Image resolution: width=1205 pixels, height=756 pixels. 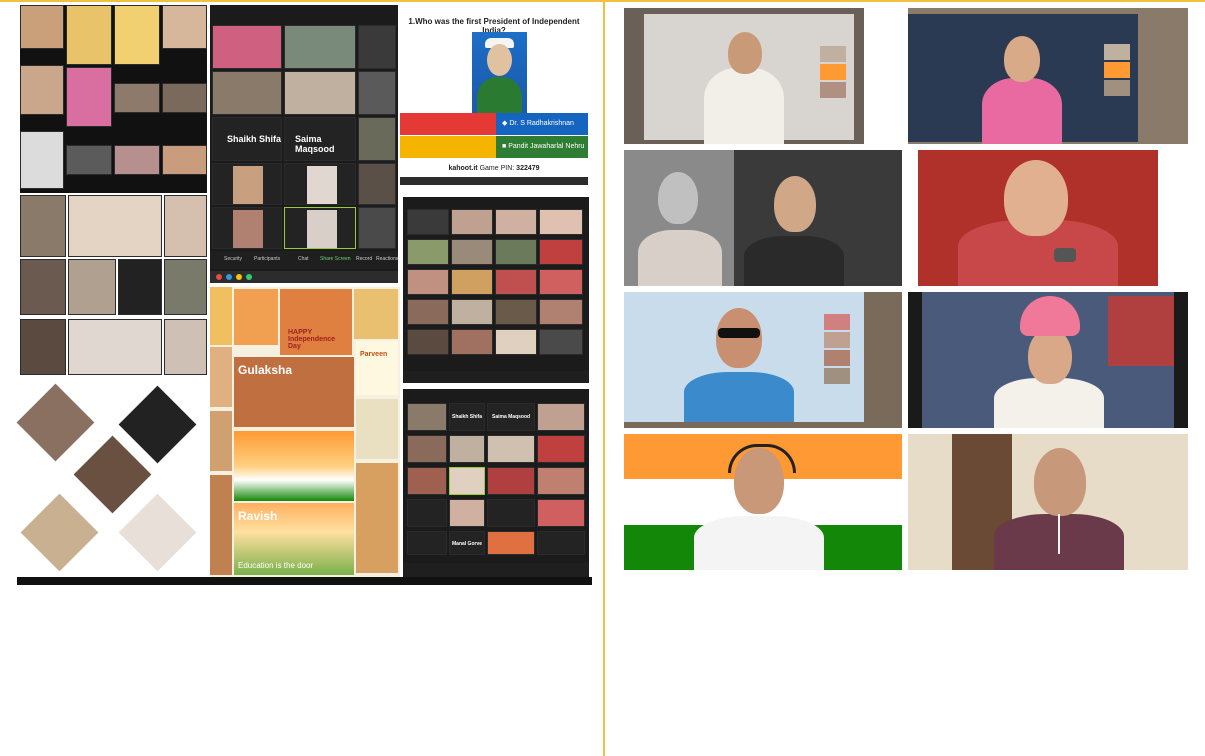 What do you see at coordinates (316, 322) in the screenshot?
I see `painting: HAPPY Independence Day` at bounding box center [316, 322].